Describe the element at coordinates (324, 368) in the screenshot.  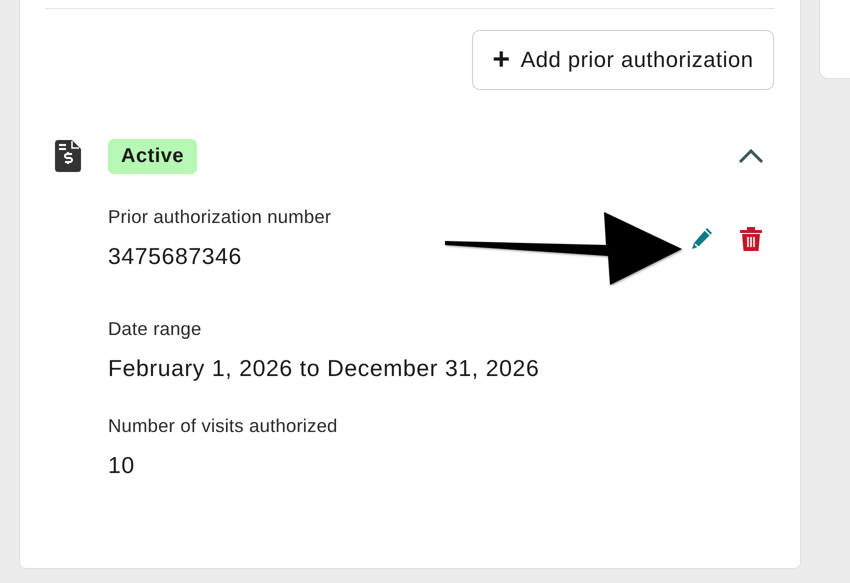
I see `field-value: February 1, 2026 to December 31, 2026` at that location.